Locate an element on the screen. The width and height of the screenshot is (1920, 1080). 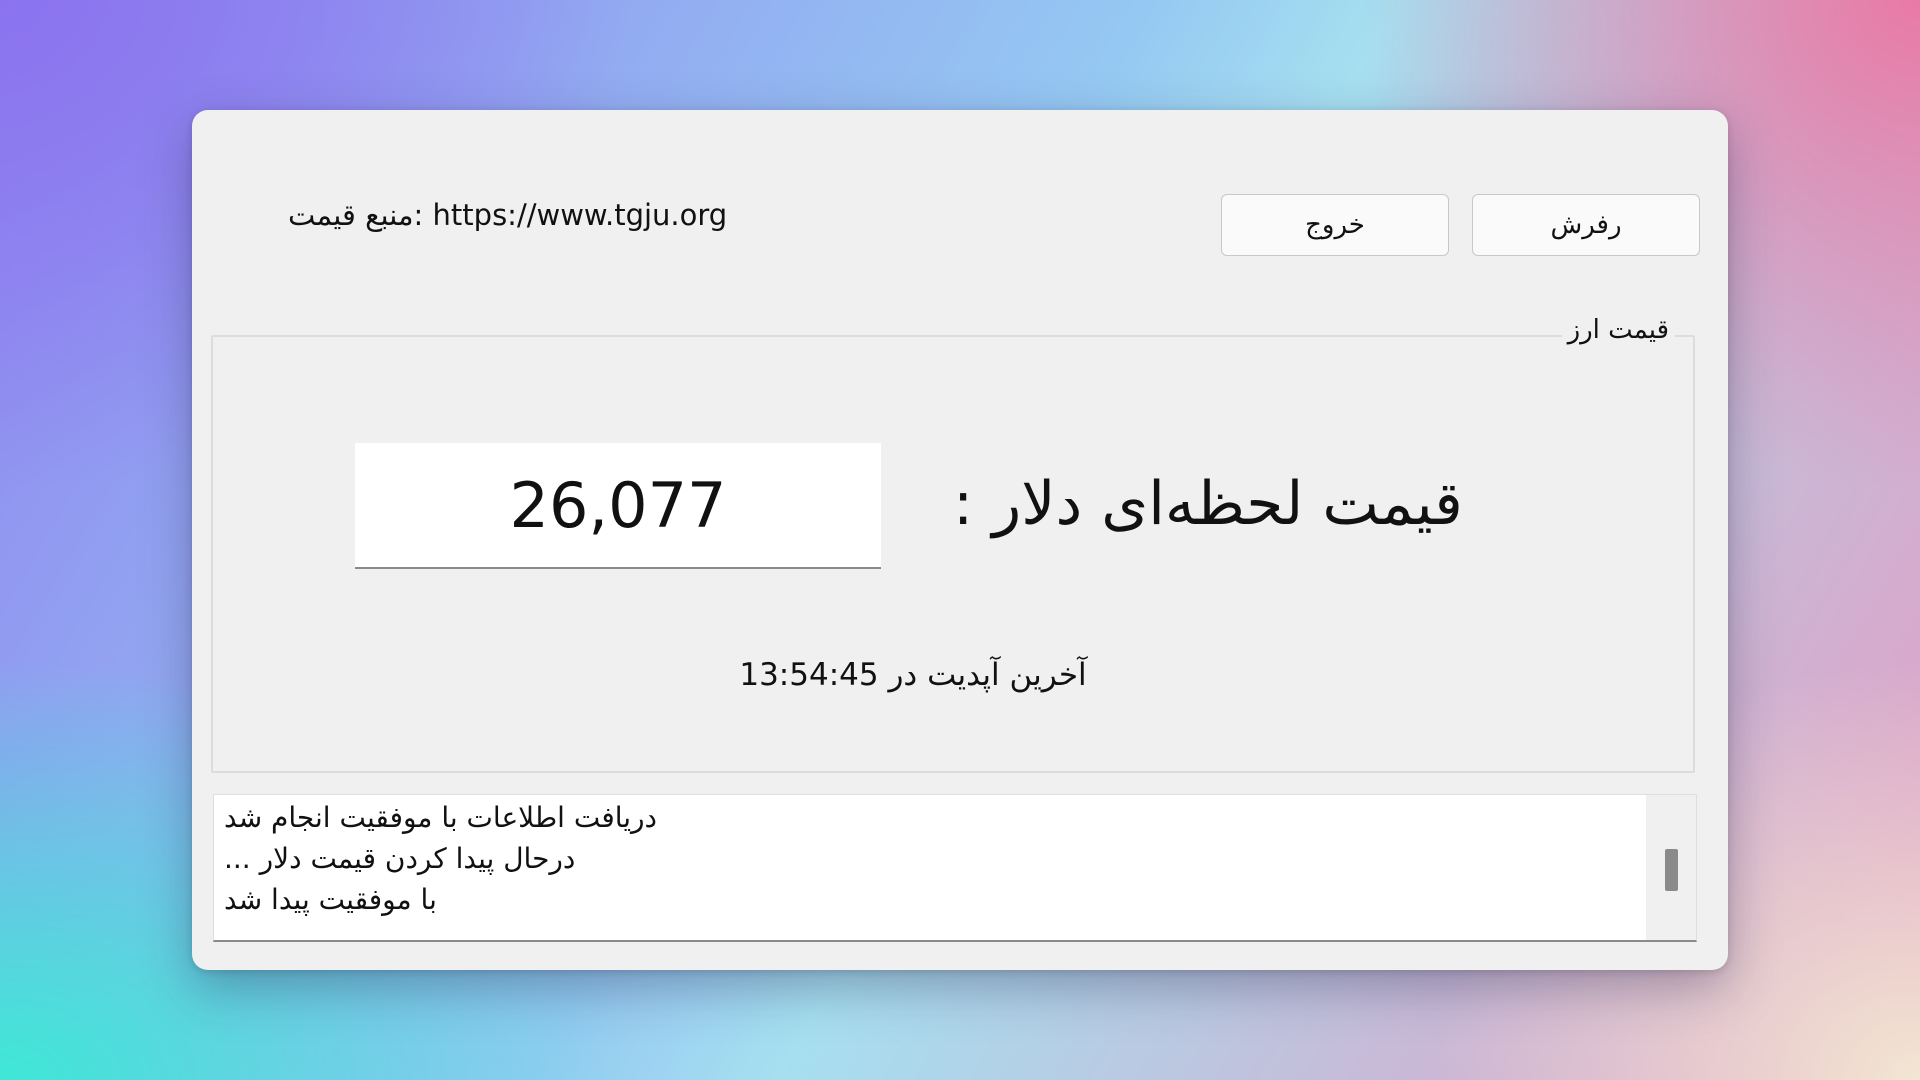
last-update-label: آخرین آپدیت در 13:54:45 is located at coordinates (913, 675).